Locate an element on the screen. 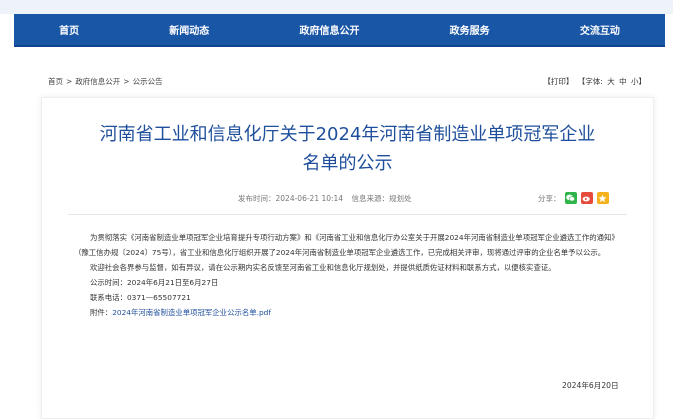 This screenshot has height=419, width=673. nav-gov-info: 政府信息公开 is located at coordinates (329, 29).